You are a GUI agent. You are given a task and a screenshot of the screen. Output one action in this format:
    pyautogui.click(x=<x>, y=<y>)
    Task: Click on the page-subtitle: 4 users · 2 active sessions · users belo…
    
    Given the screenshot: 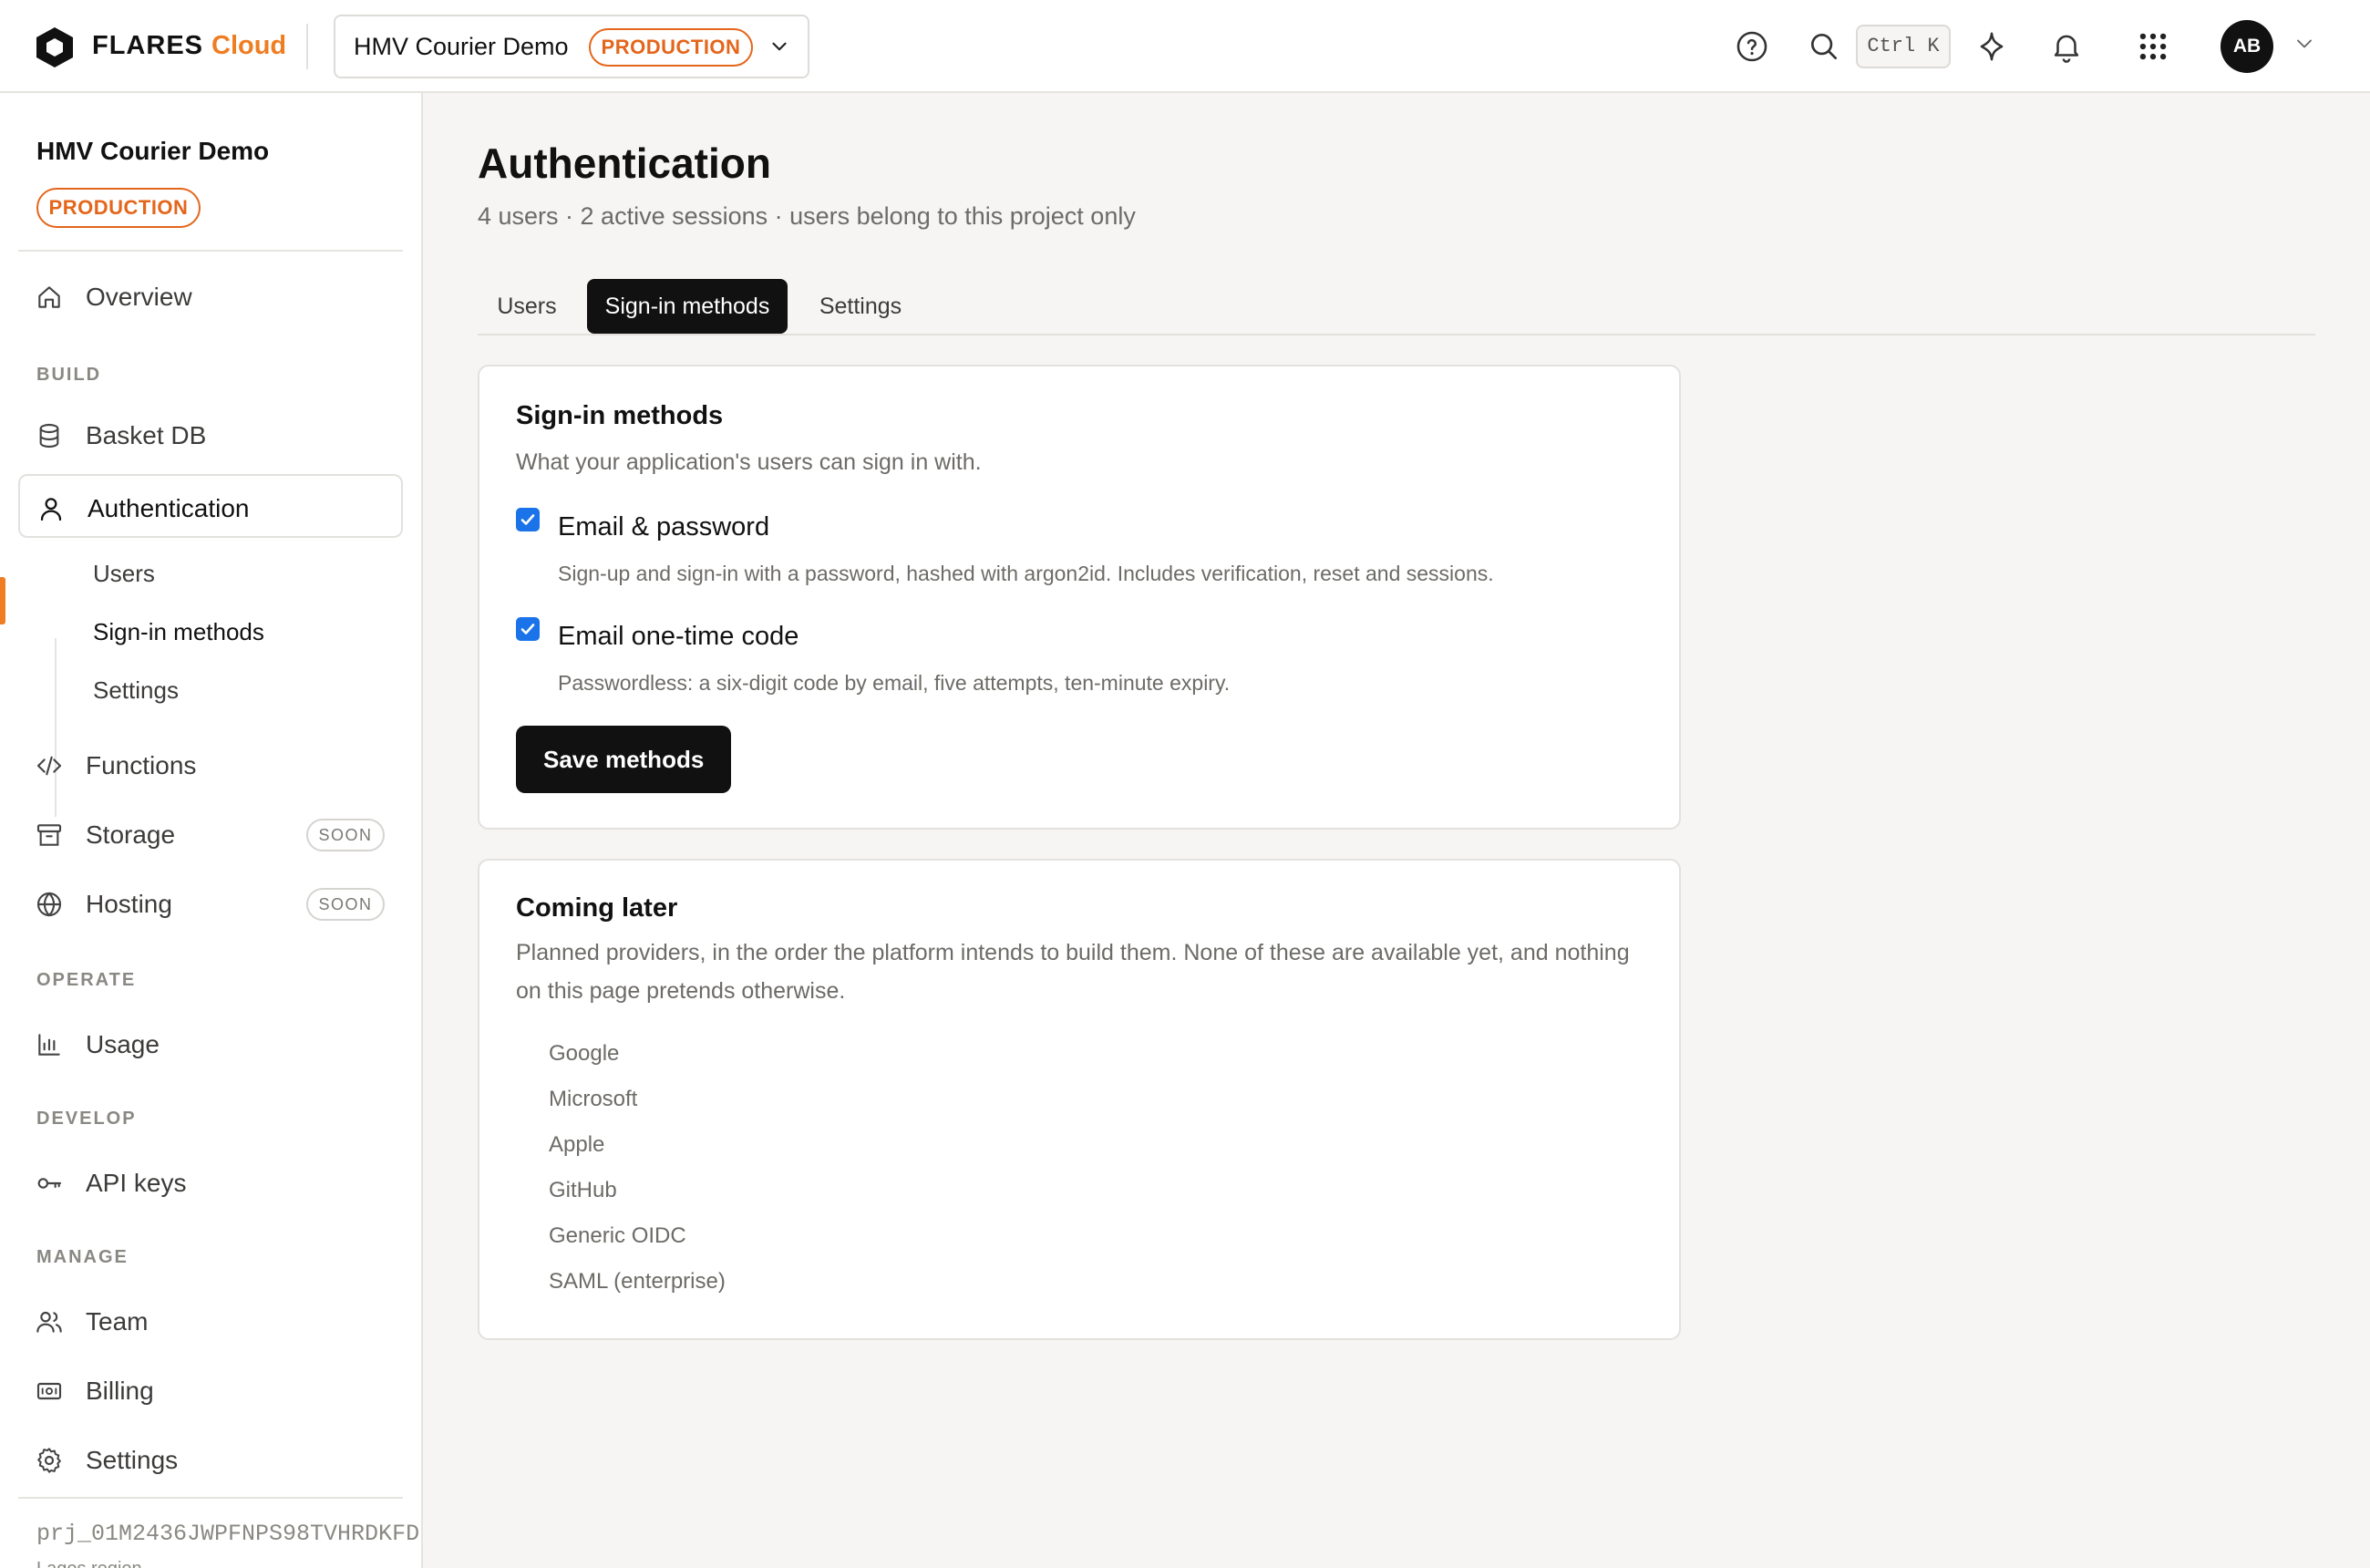 What is the action you would take?
    pyautogui.click(x=807, y=216)
    